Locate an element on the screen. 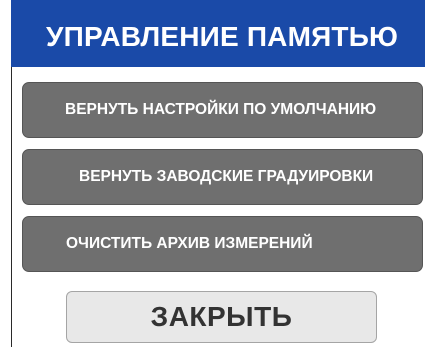 The height and width of the screenshot is (347, 425). page-title: УПРАВЛЕНИЕ ПАМЯТЬЮ is located at coordinates (222, 36).